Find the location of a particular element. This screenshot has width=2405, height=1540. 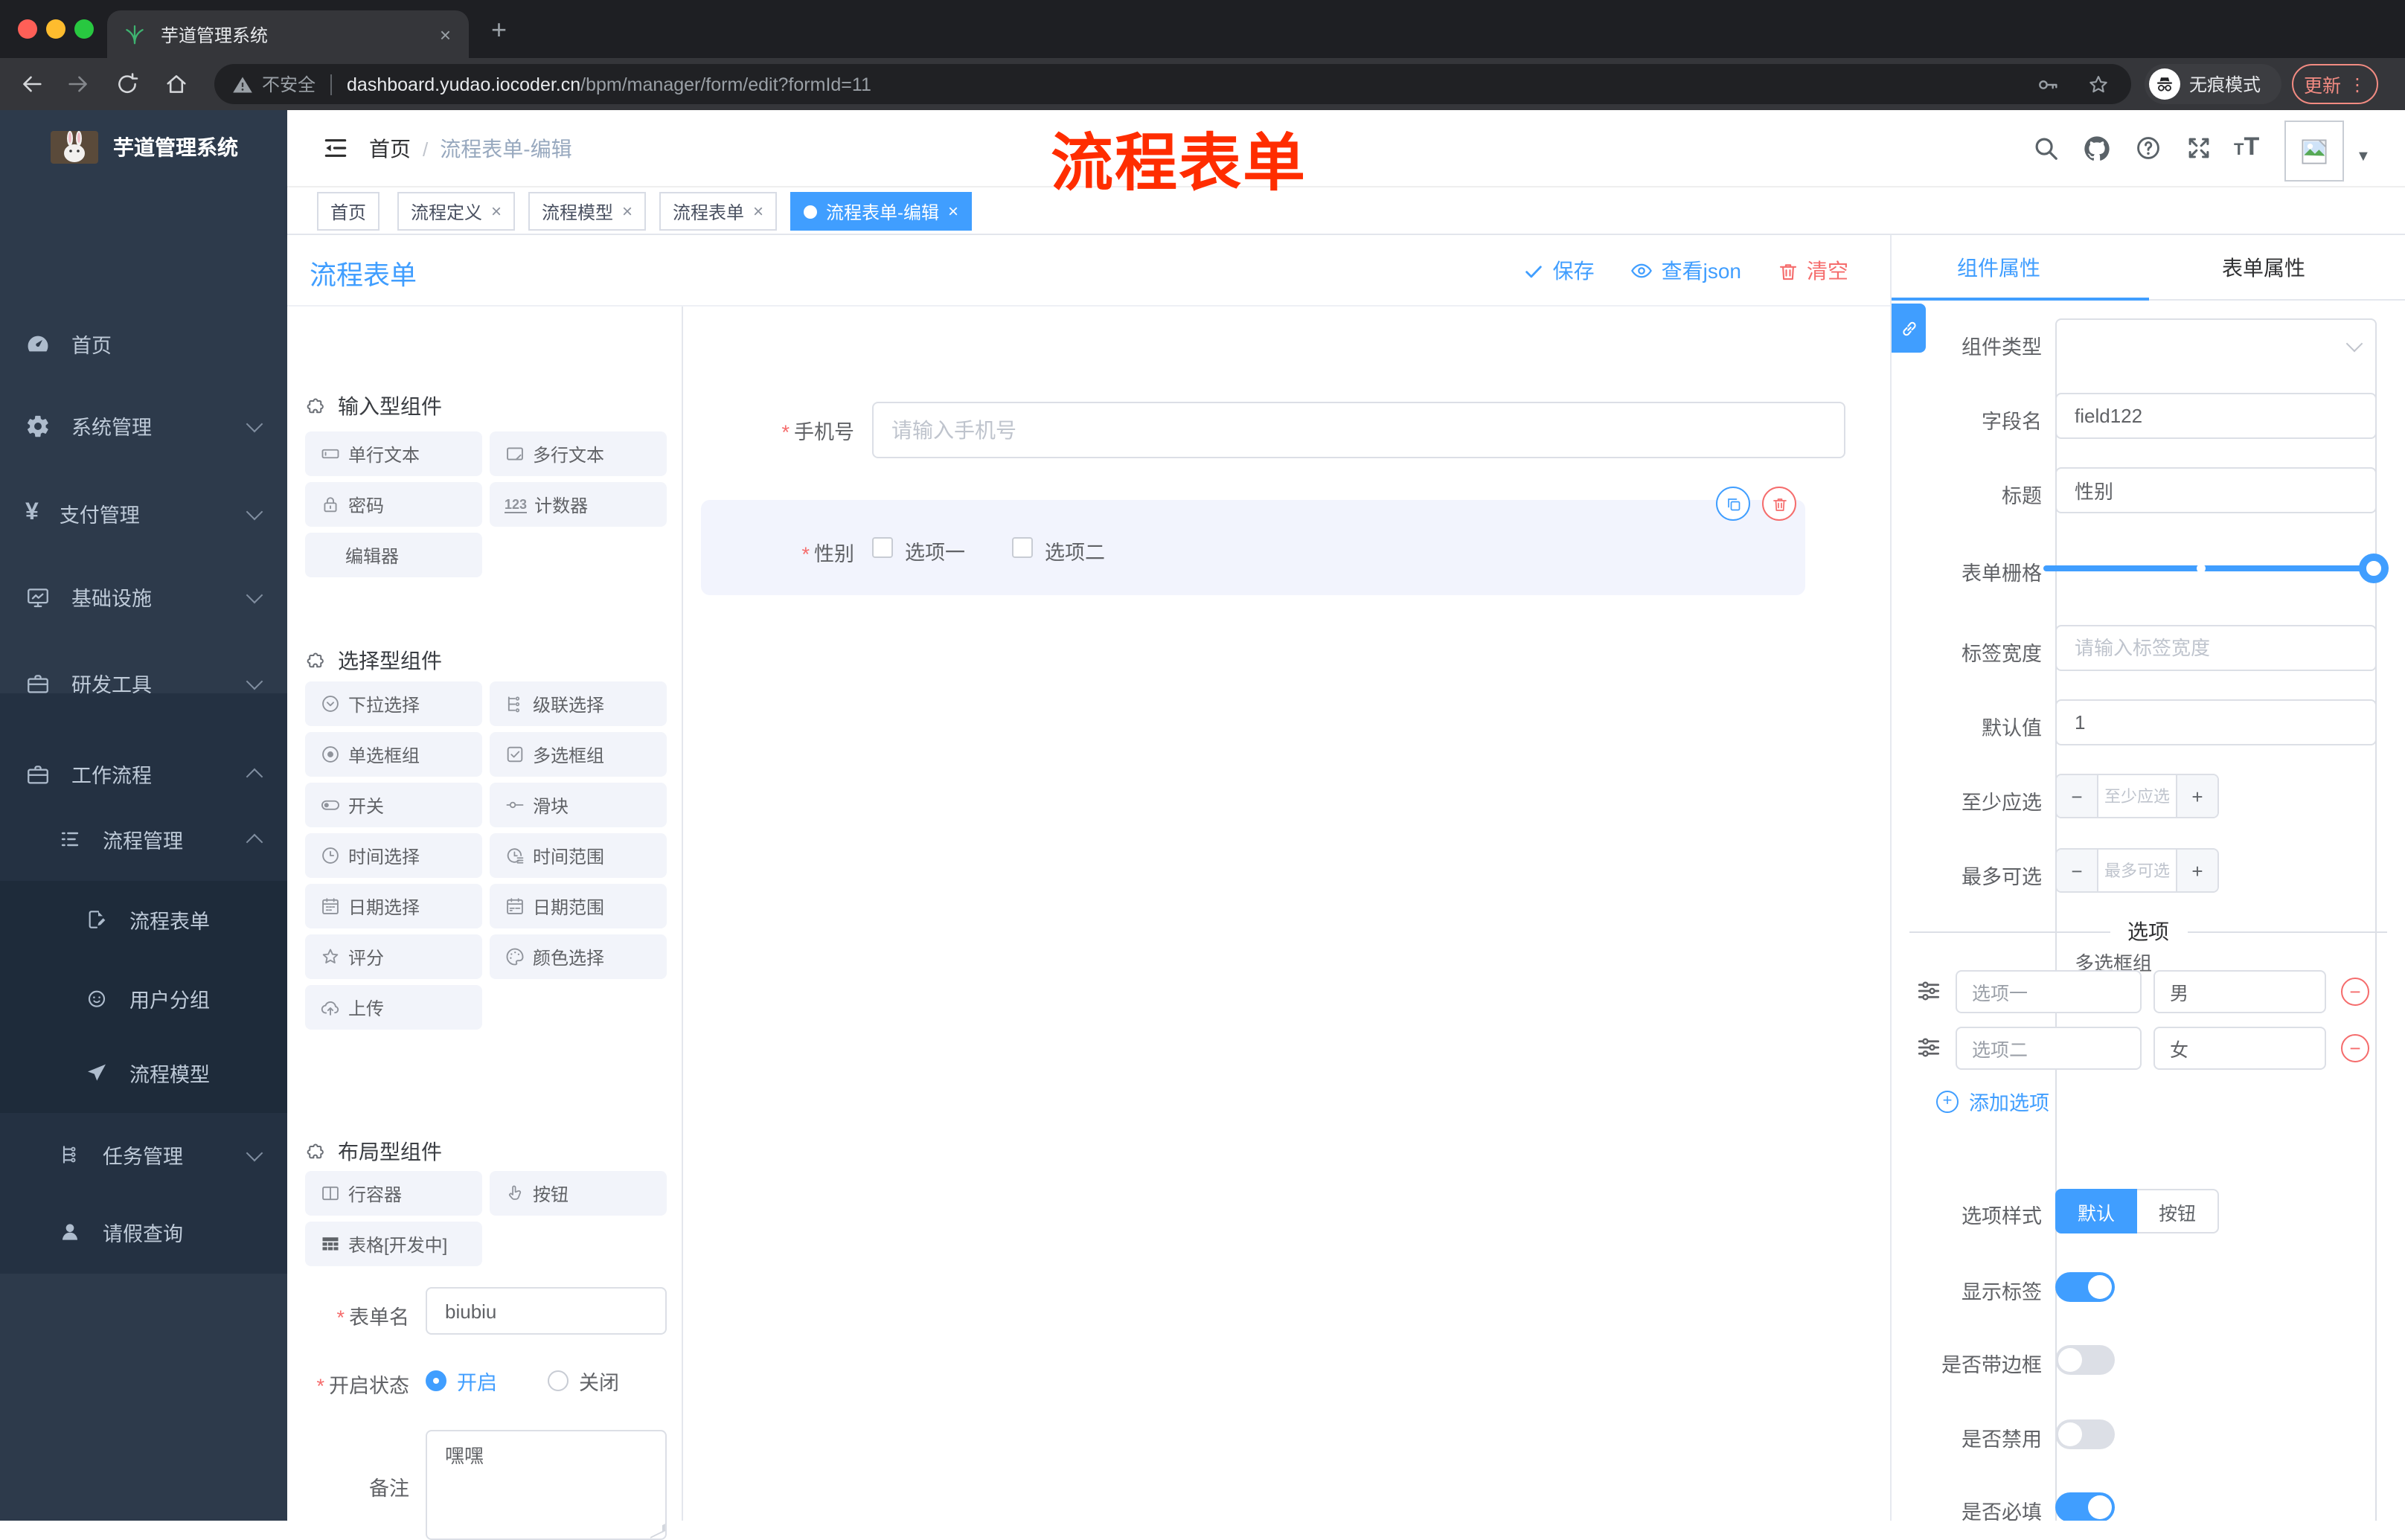

sidebar-item-process-form: 流程表单 is located at coordinates (143, 919).